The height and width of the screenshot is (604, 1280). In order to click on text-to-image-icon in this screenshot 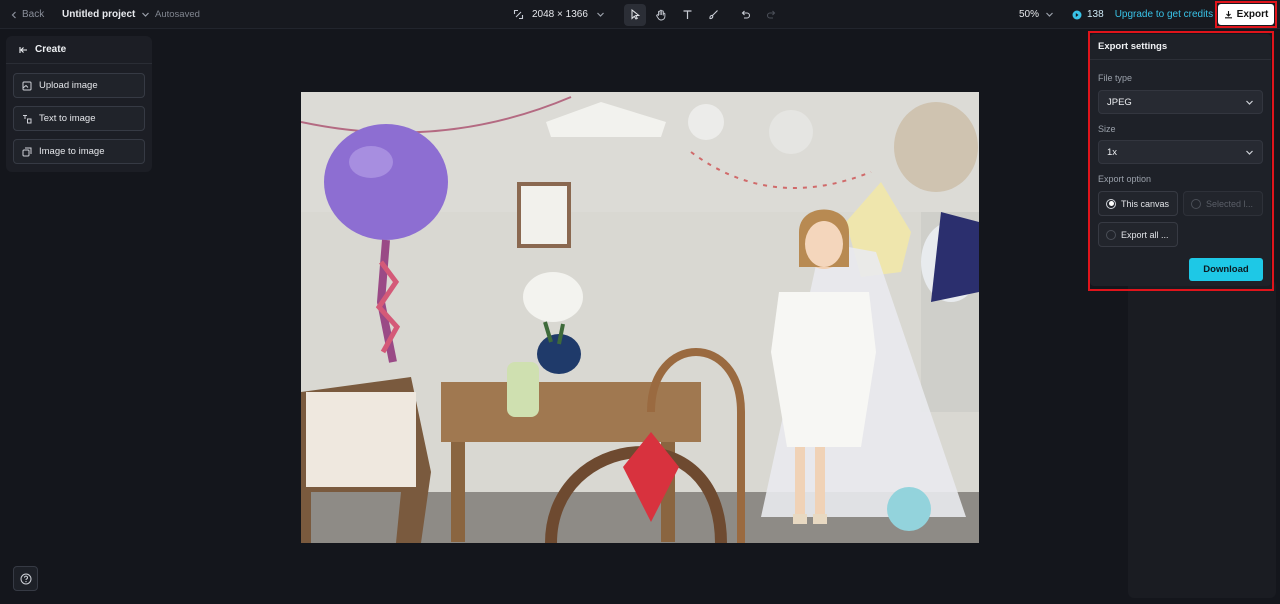, I will do `click(27, 118)`.